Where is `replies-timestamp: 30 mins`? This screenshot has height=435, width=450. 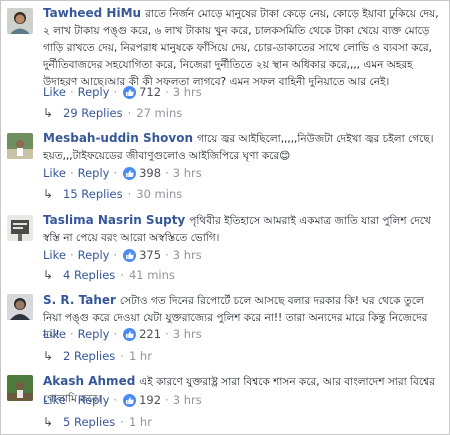
replies-timestamp: 30 mins is located at coordinates (159, 194).